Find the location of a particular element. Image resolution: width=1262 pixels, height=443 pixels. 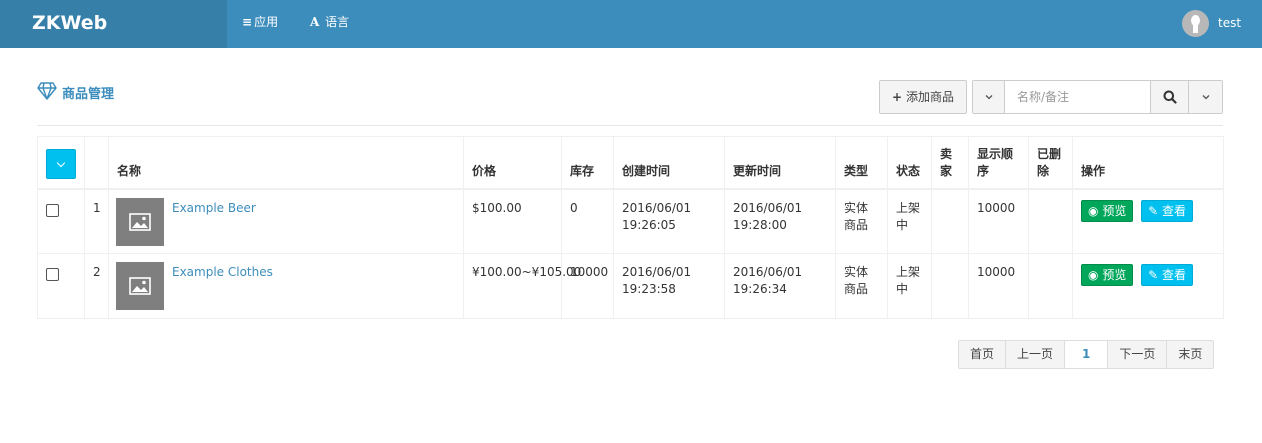

page-title-text: 商品管理 is located at coordinates (88, 94).